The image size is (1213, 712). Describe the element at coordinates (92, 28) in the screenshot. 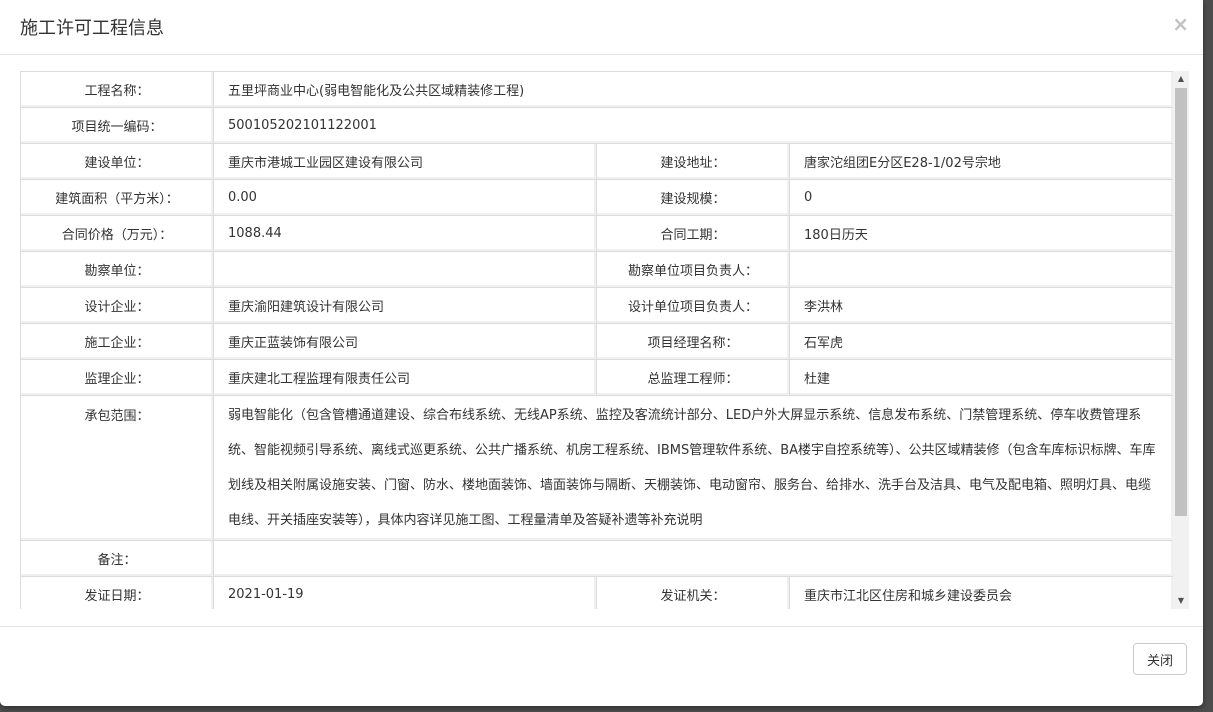

I see `dialog-title: 施工许可工程信息` at that location.